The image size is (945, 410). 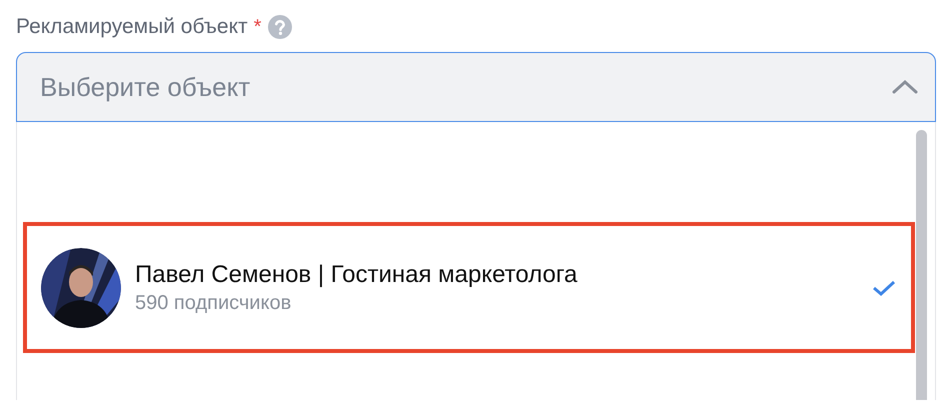 I want to click on subscriber-count: 590 подписчиков, so click(x=213, y=303).